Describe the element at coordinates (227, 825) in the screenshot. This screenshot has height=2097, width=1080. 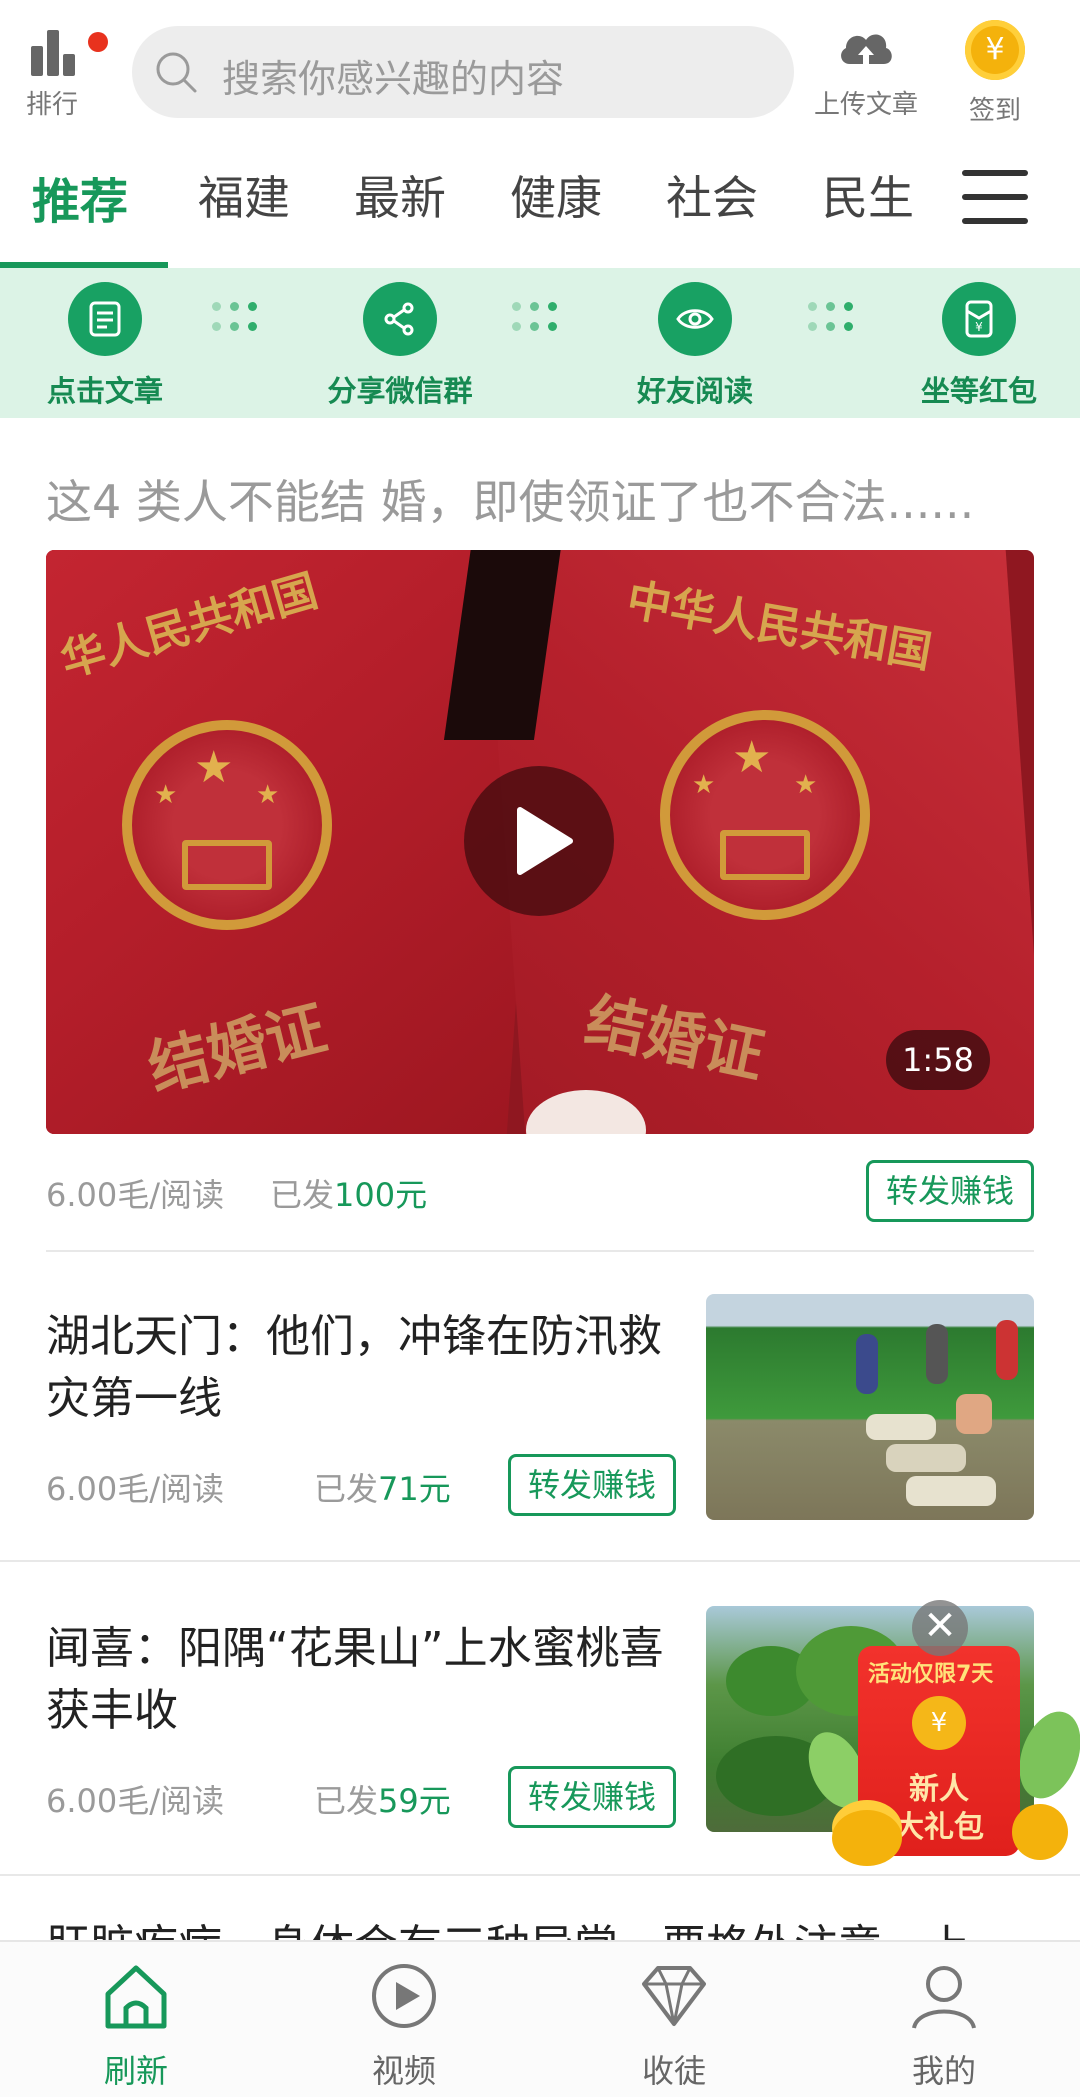
I see `national-emblem-left: ★ ★ ★` at that location.